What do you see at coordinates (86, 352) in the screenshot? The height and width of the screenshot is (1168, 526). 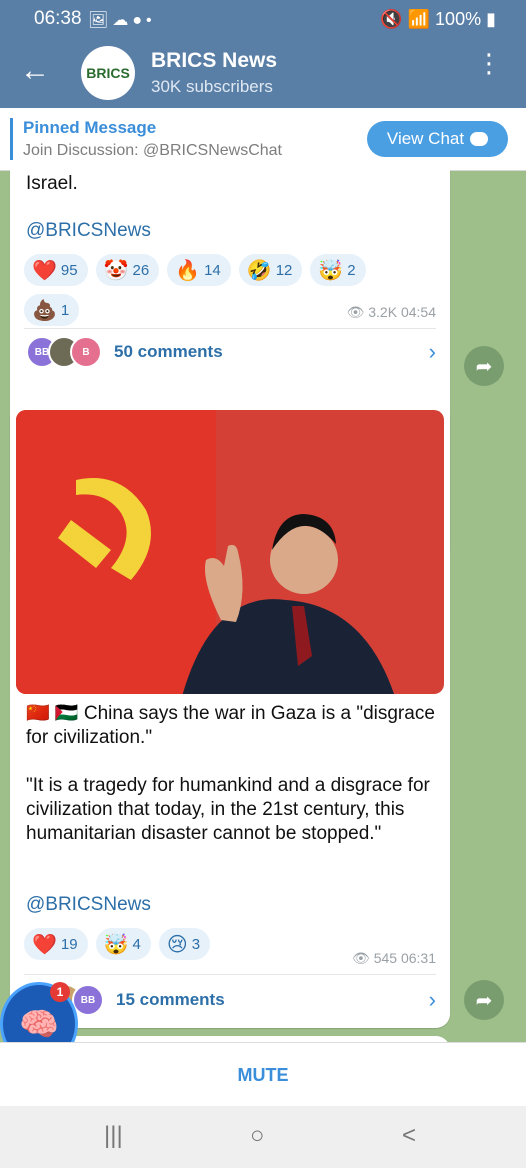 I see `commenter-avatar: B` at bounding box center [86, 352].